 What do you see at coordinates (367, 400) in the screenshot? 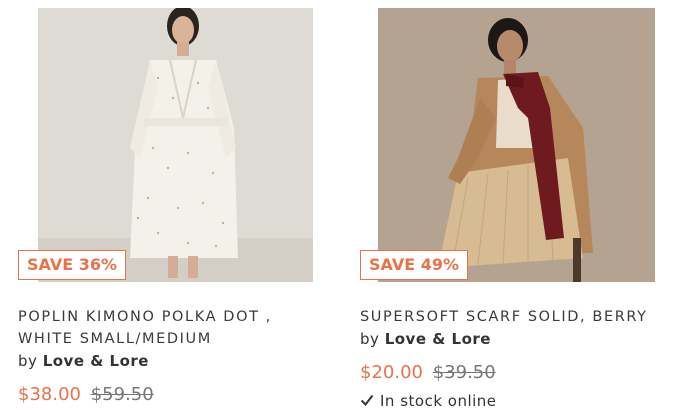
I see `check-icon` at bounding box center [367, 400].